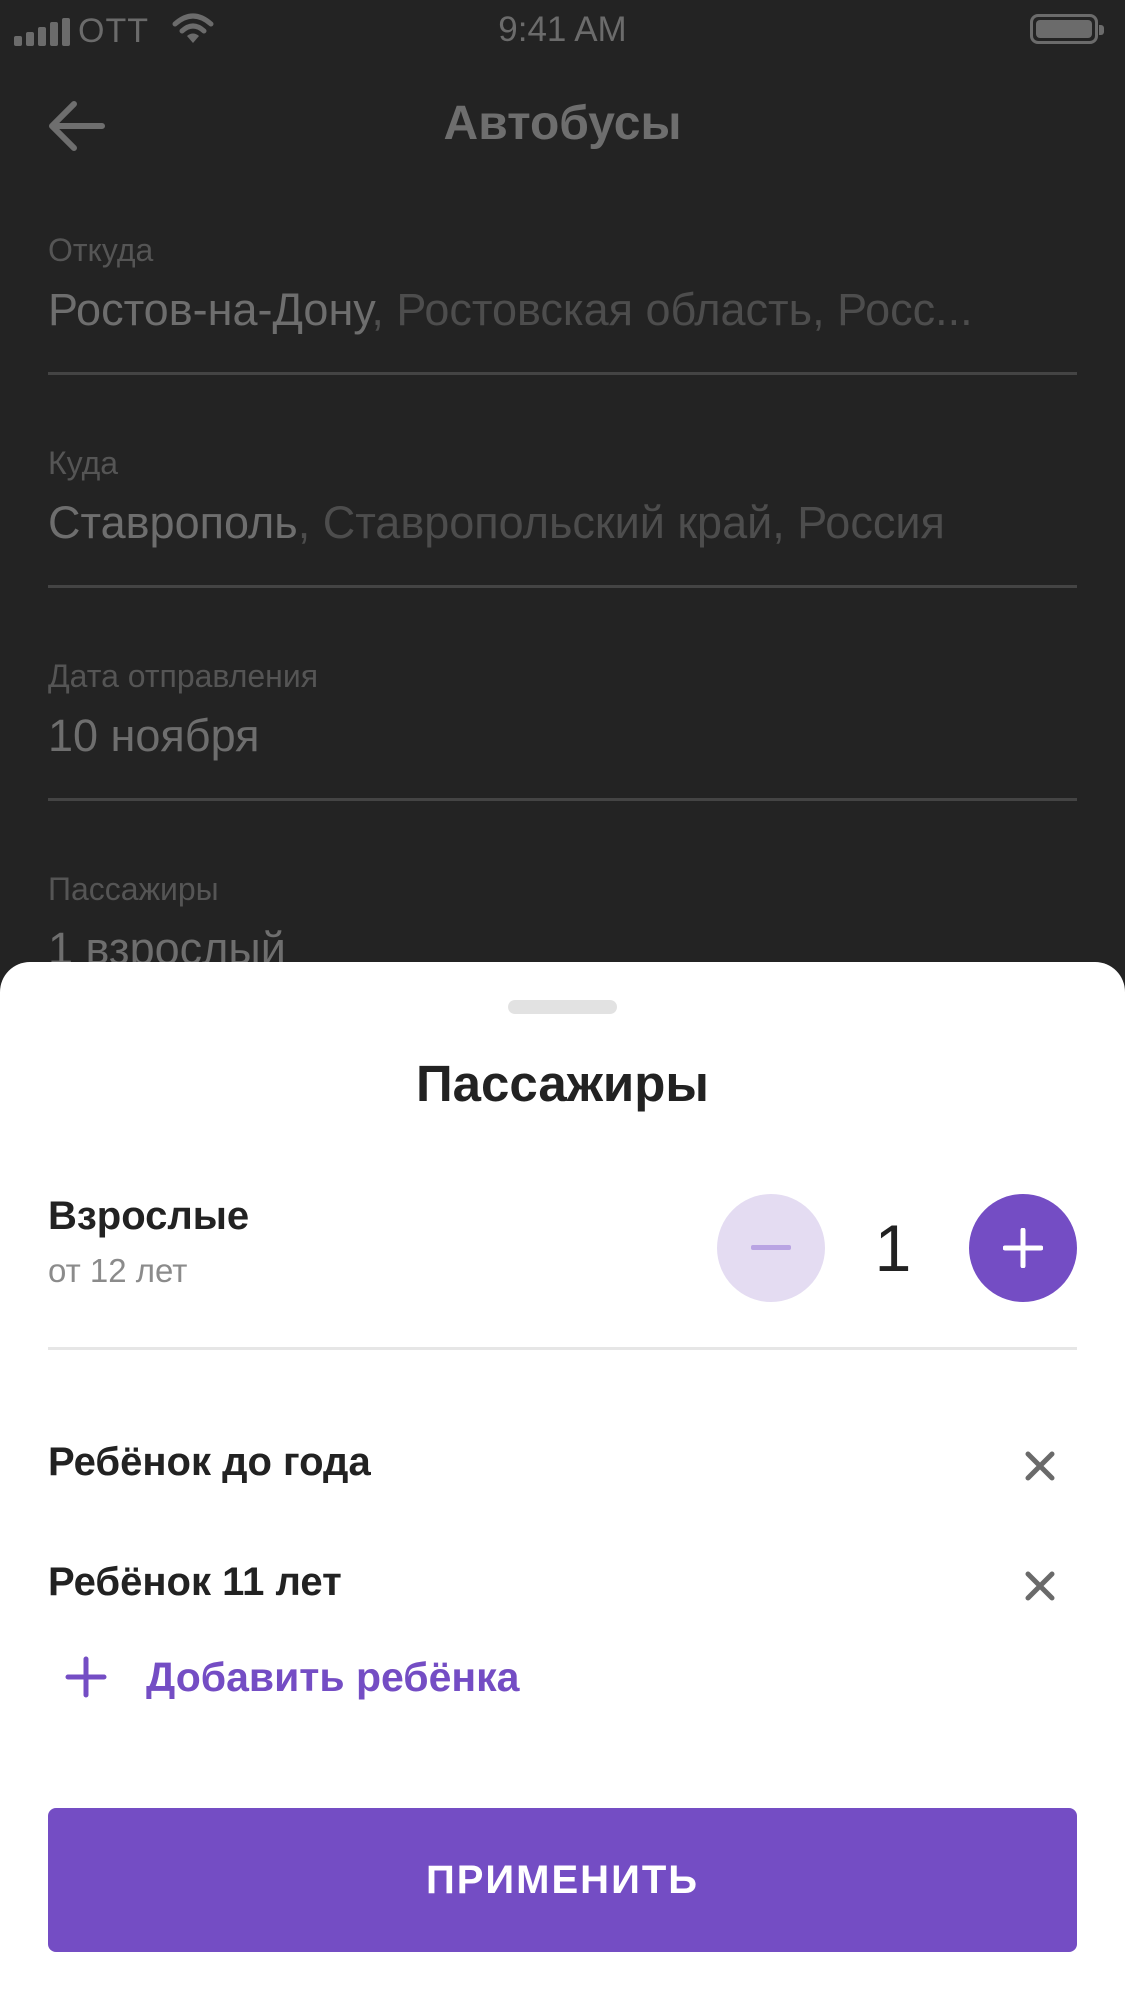 The width and height of the screenshot is (1125, 2001). Describe the element at coordinates (83, 463) in the screenshot. I see `to-label: Куда` at that location.